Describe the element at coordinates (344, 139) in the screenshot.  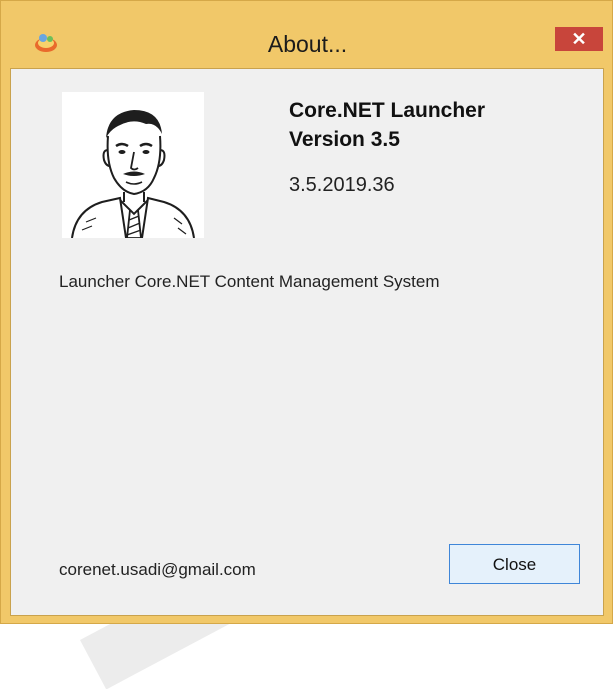
I see `product-version: Version 3.5` at that location.